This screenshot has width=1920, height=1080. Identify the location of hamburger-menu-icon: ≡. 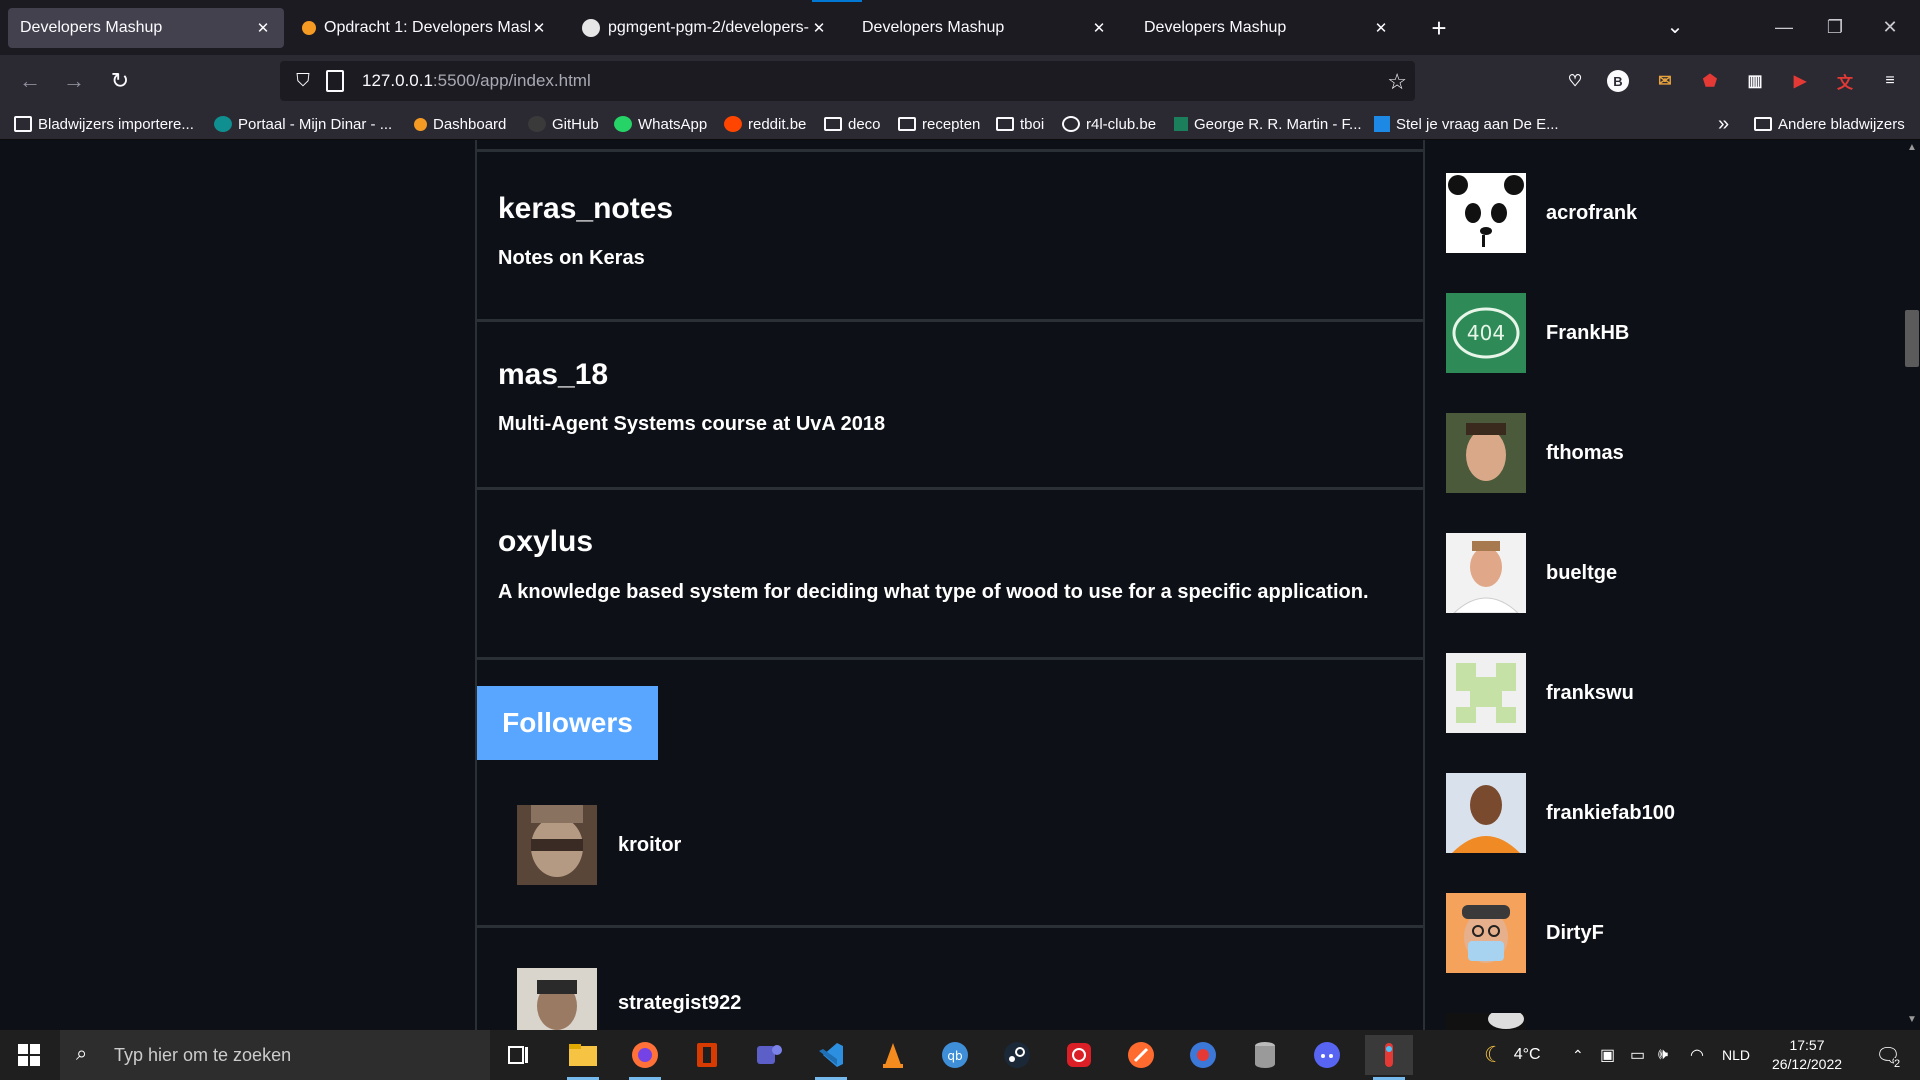
(1890, 81).